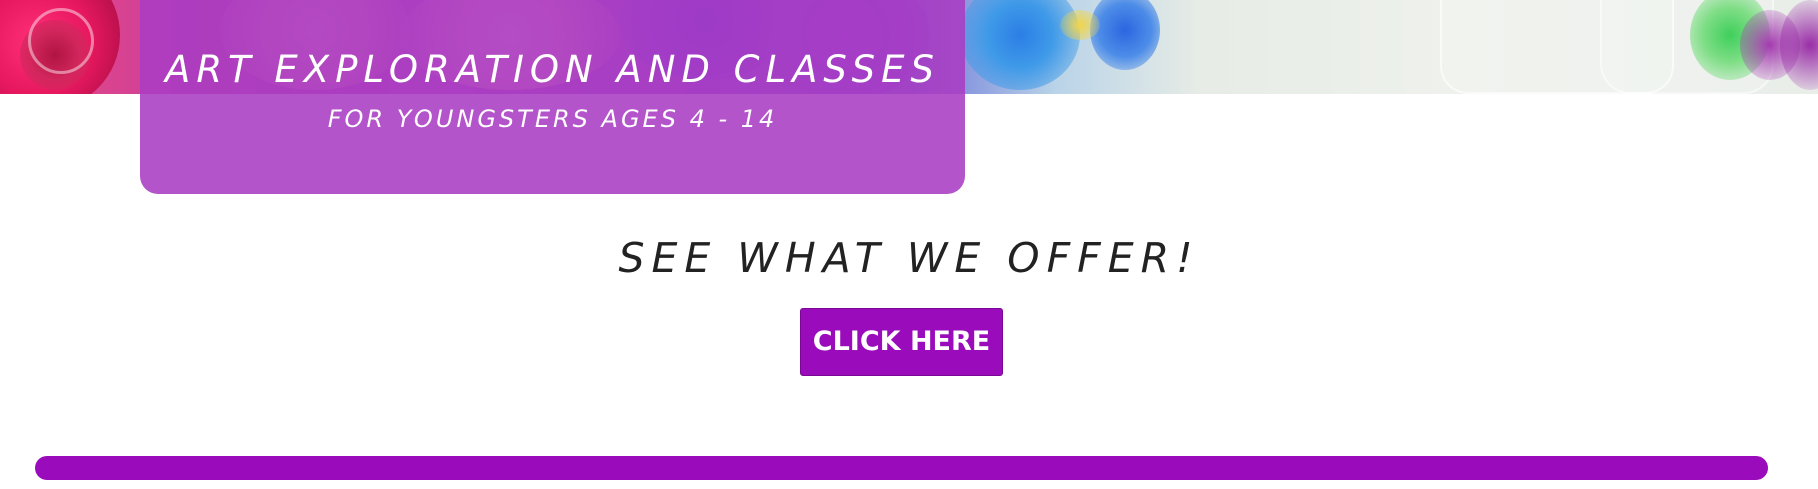  What do you see at coordinates (901, 468) in the screenshot?
I see `section-divider` at bounding box center [901, 468].